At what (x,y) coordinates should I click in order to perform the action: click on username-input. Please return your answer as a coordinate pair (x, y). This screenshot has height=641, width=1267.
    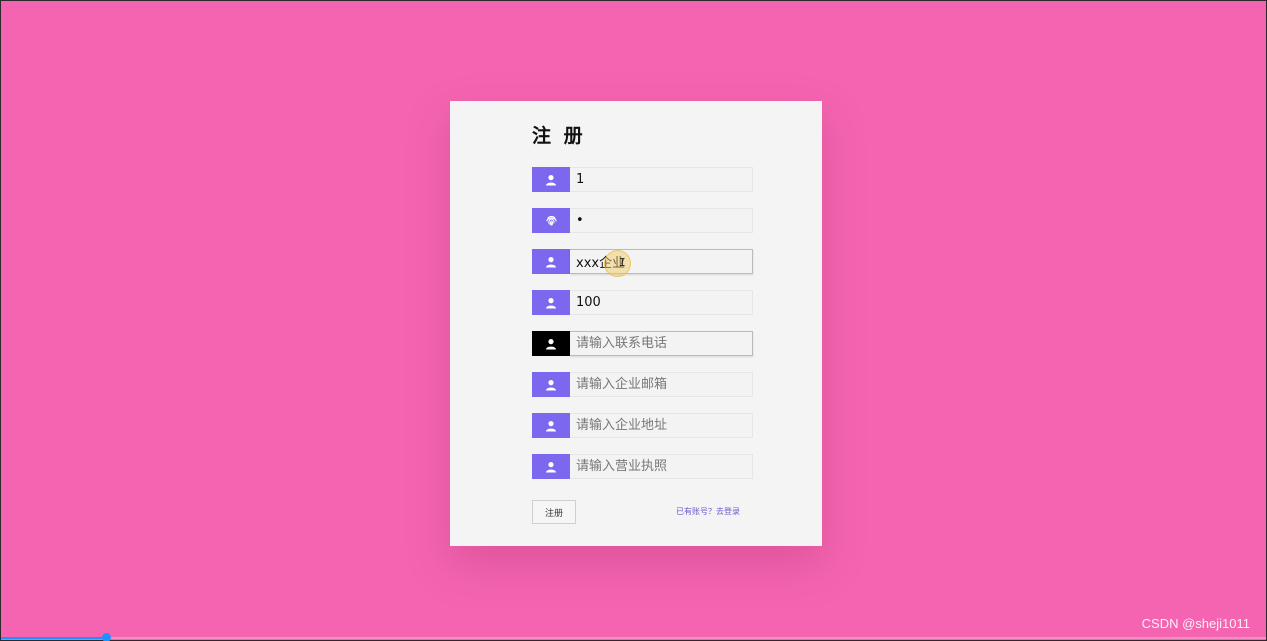
    Looking at the image, I should click on (661, 179).